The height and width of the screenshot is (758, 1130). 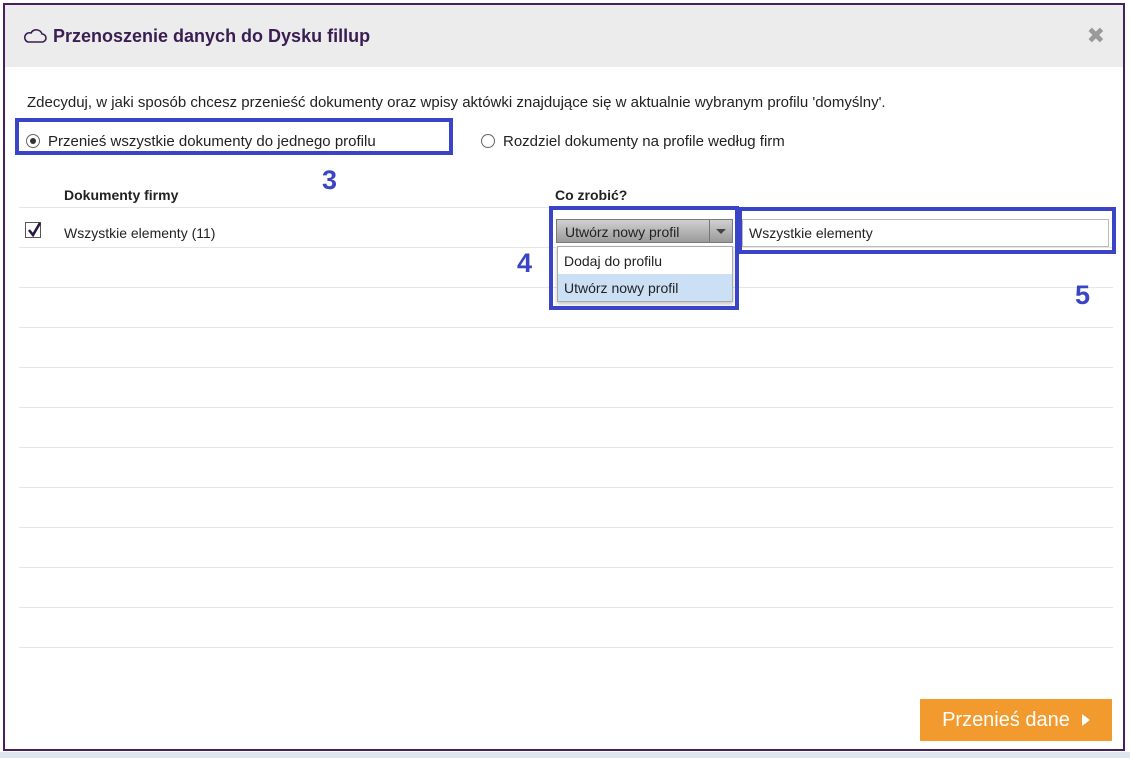 What do you see at coordinates (564, 36) in the screenshot?
I see `dialog-header: Przenoszenie danych do Dysku fillup ✖` at bounding box center [564, 36].